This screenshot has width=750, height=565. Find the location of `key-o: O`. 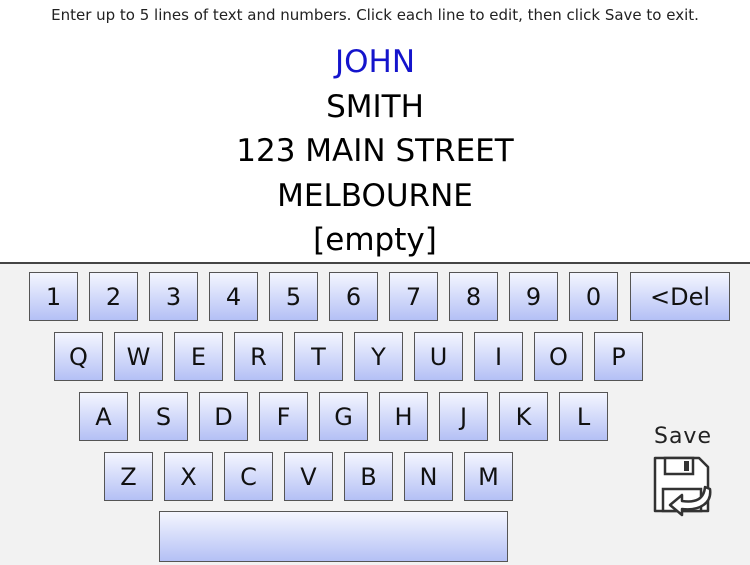

key-o: O is located at coordinates (558, 356).